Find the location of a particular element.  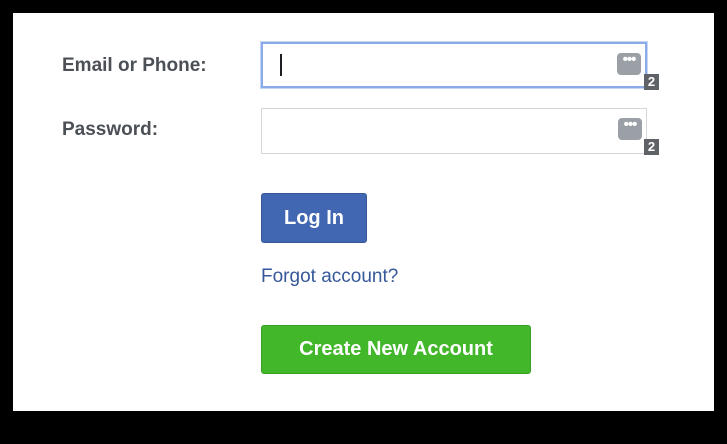

create-account-button: Create New Account is located at coordinates (396, 349).